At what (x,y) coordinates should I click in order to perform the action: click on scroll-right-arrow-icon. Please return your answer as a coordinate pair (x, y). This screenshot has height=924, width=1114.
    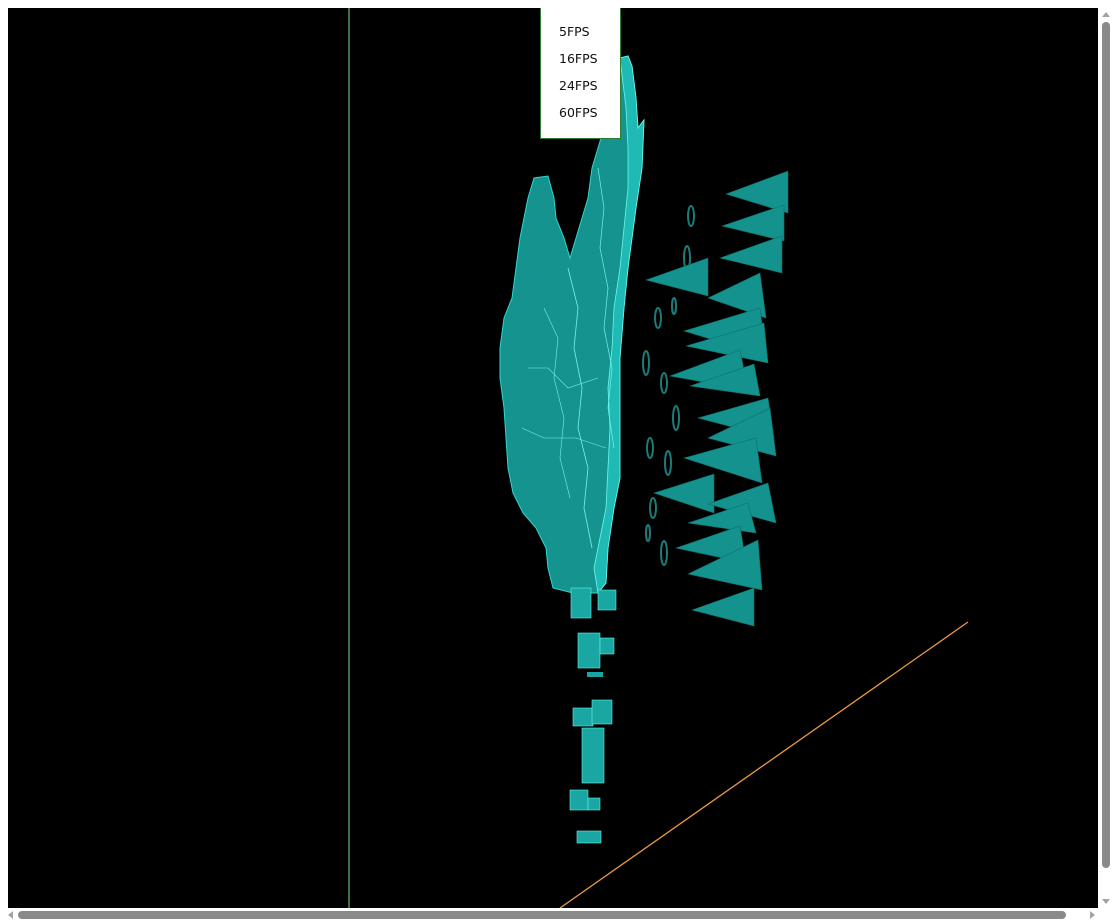
    Looking at the image, I should click on (1092, 915).